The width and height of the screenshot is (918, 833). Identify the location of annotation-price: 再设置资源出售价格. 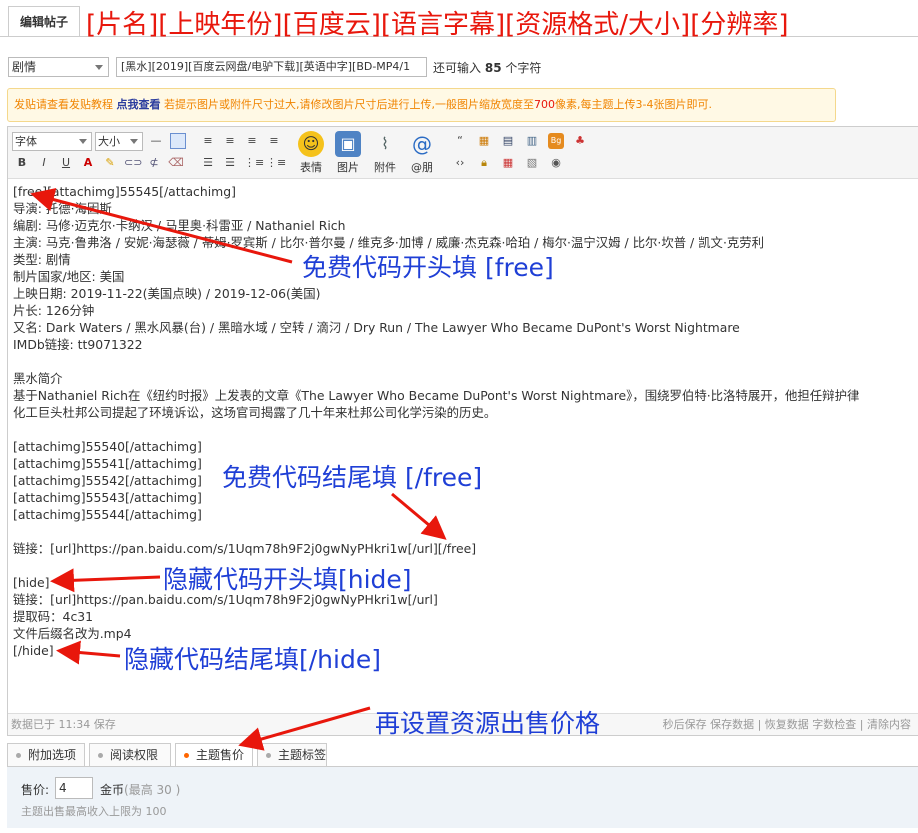
(488, 723).